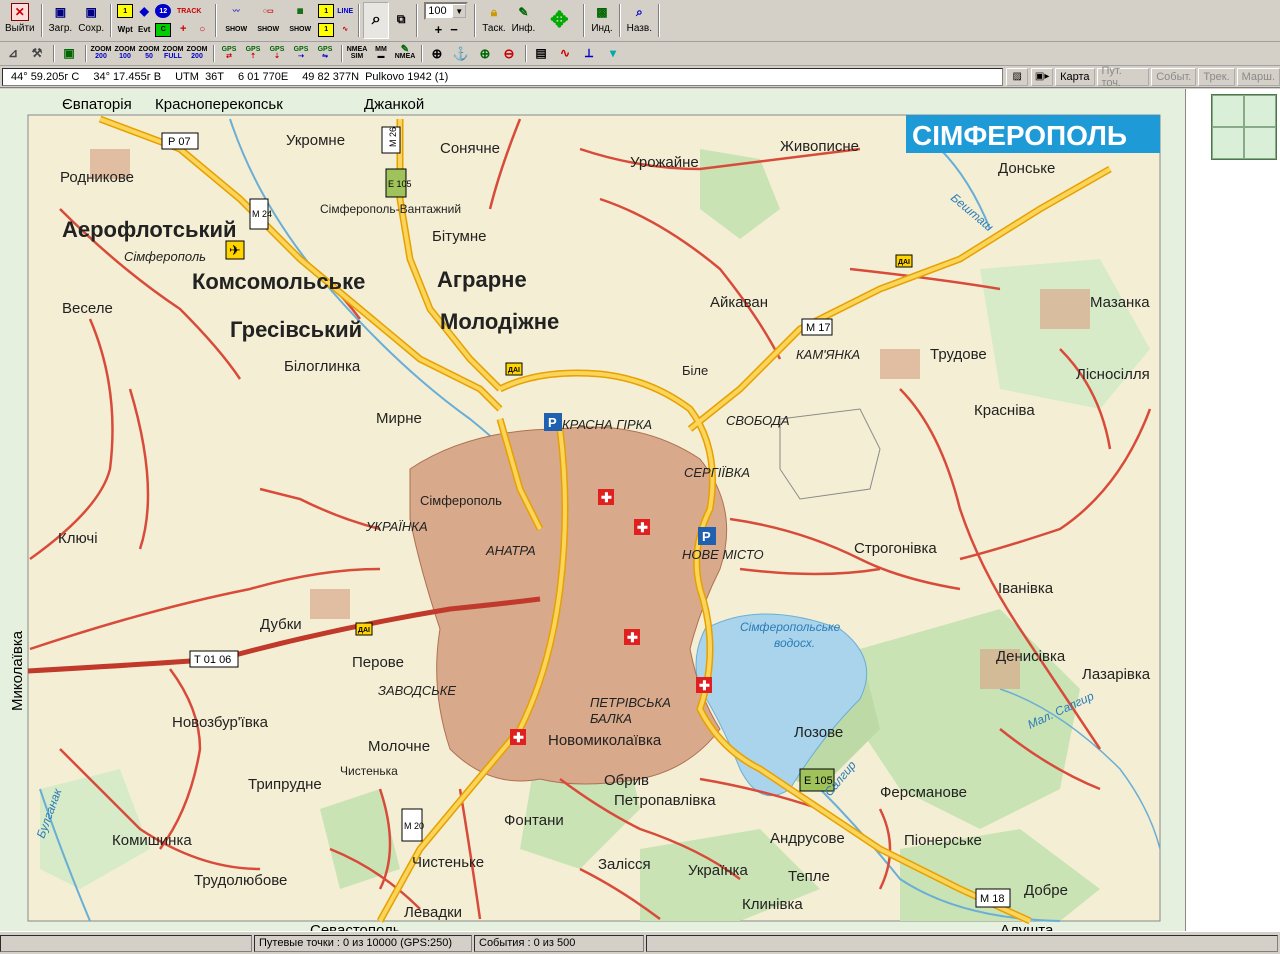  What do you see at coordinates (439, 29) in the screenshot?
I see `zoom-in-icon: +` at bounding box center [439, 29].